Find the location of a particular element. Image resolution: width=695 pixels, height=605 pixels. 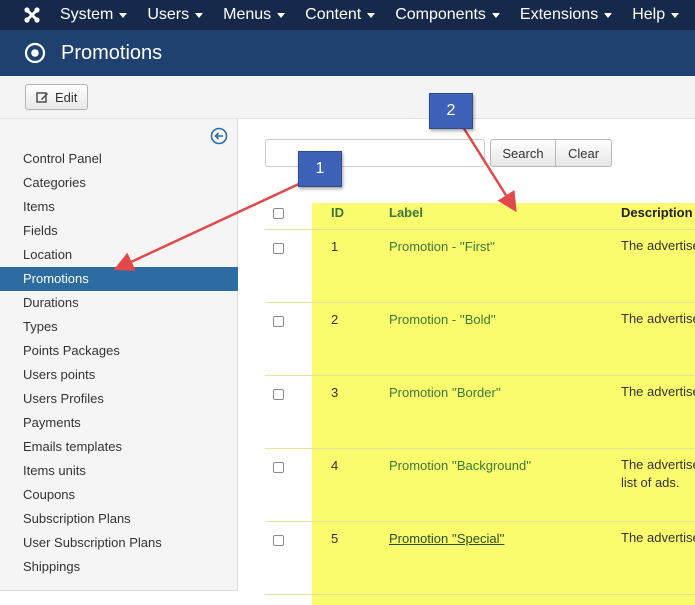

annotation-arrows is located at coordinates (315, 198).